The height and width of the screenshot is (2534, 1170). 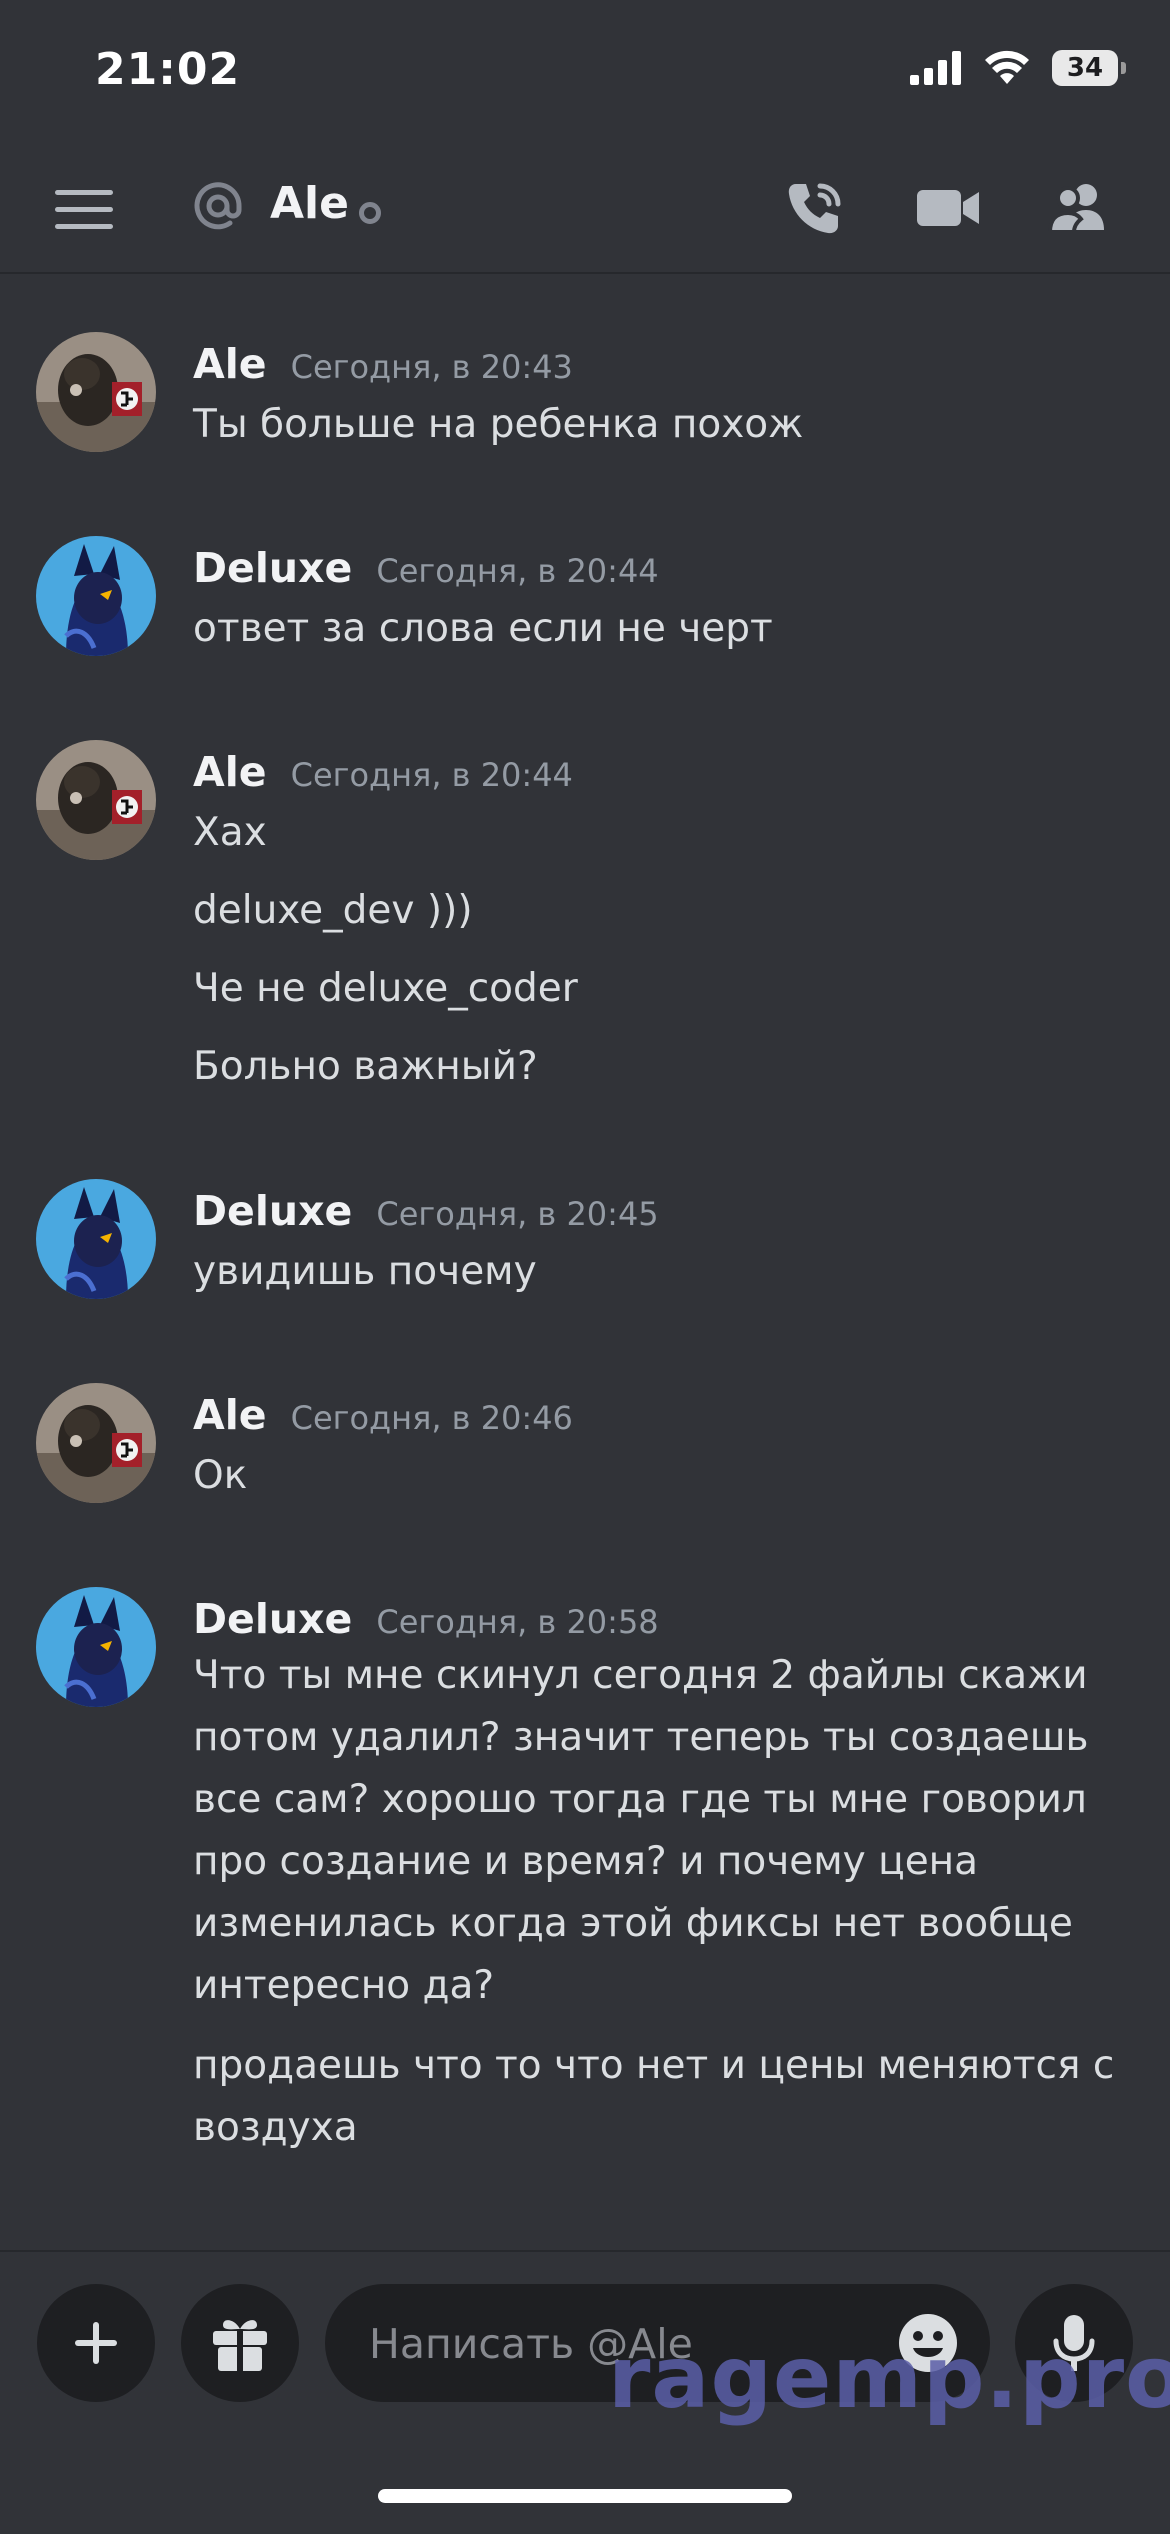 What do you see at coordinates (1007, 67) in the screenshot?
I see `wifi-icon` at bounding box center [1007, 67].